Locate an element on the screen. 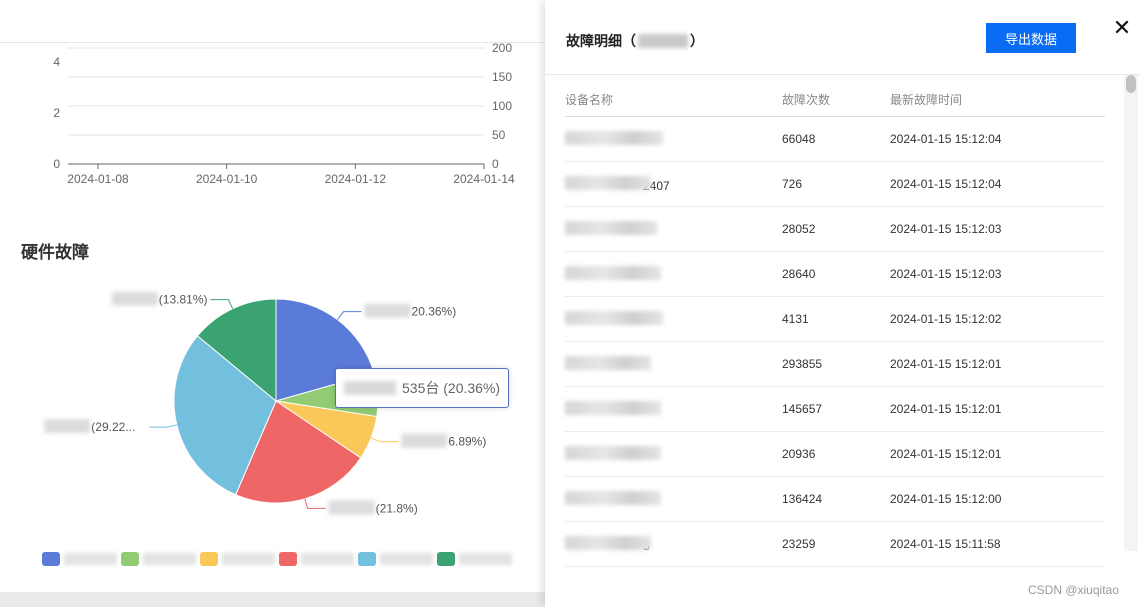  latest-fault-time-cell: 2024-01-15 15:12:00 is located at coordinates (946, 499).